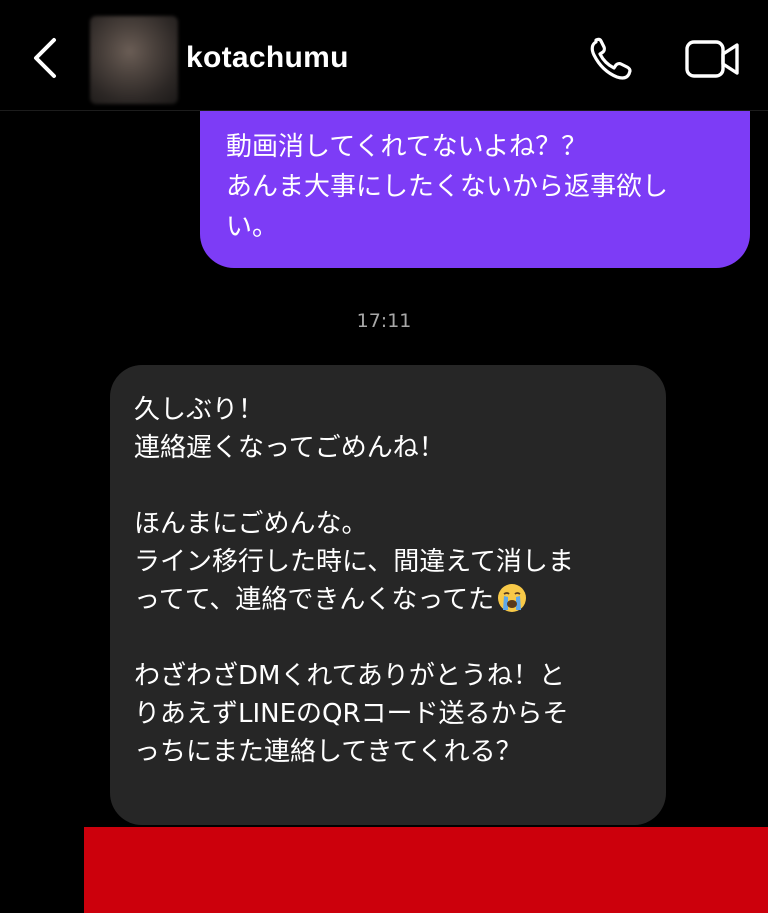 This screenshot has height=913, width=768. What do you see at coordinates (384, 321) in the screenshot?
I see `message-timestamp: 17:11` at bounding box center [384, 321].